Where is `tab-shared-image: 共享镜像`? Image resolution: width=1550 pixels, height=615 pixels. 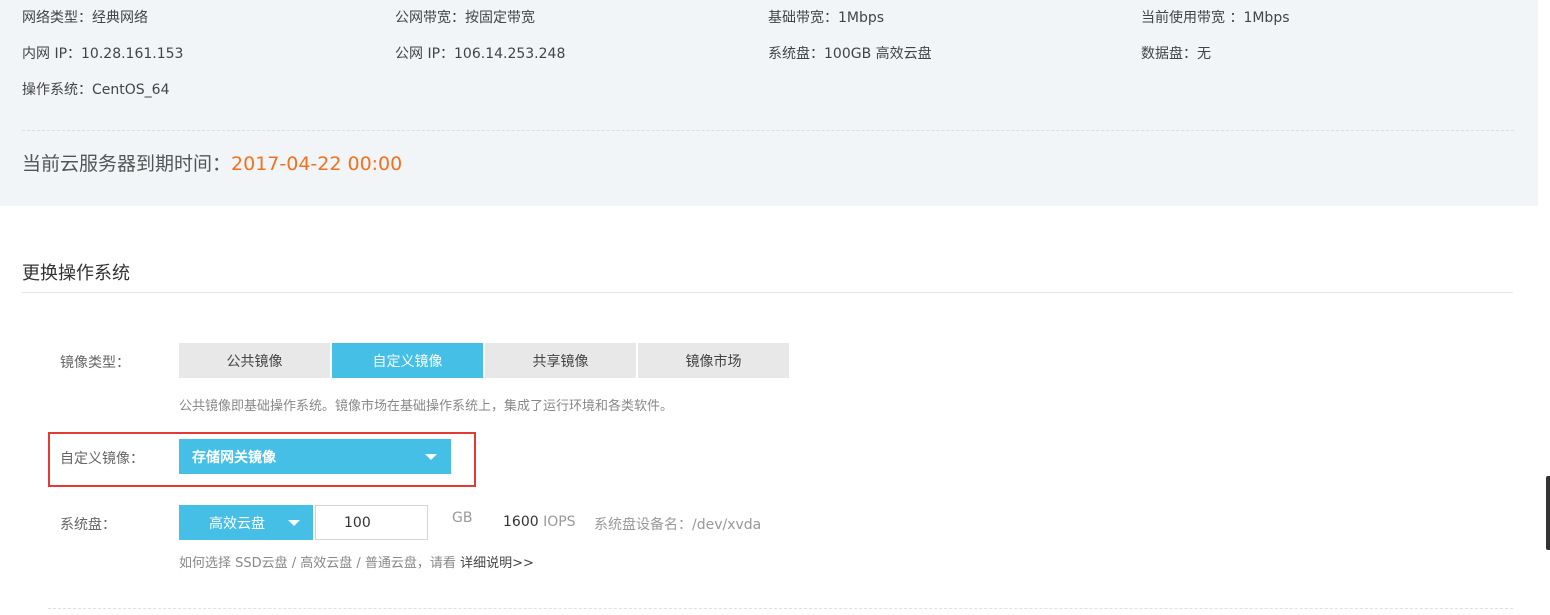 tab-shared-image: 共享镜像 is located at coordinates (560, 360).